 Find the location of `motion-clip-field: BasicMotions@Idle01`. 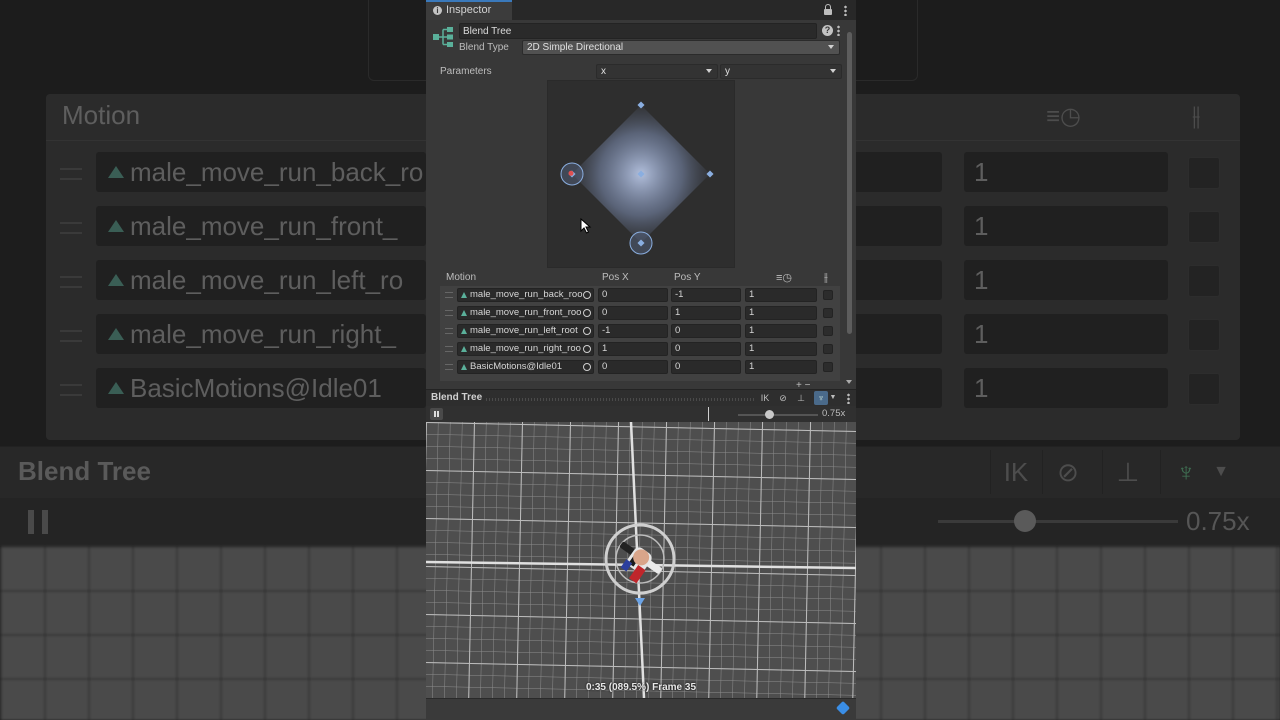

motion-clip-field: BasicMotions@Idle01 is located at coordinates (525, 367).